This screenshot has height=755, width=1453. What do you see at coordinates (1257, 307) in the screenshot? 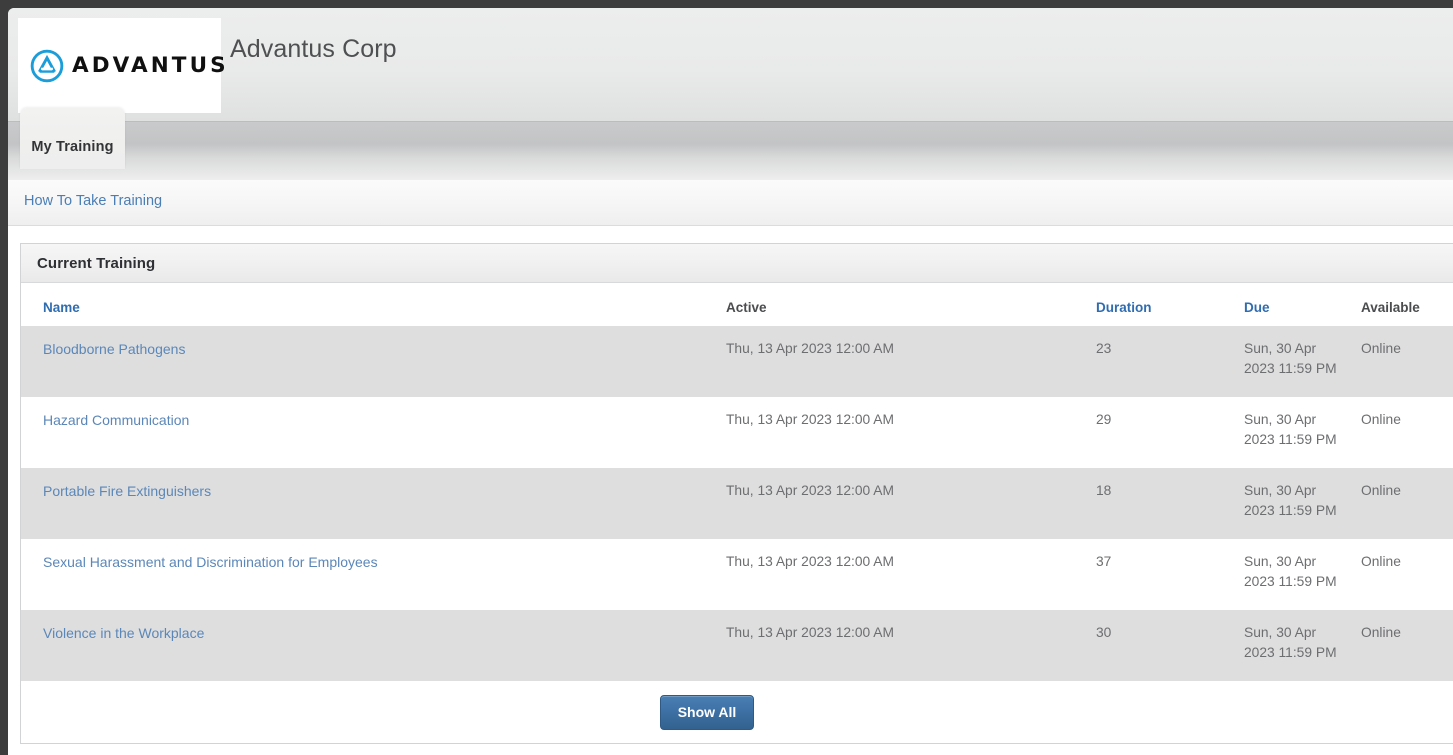
I see `column-header-due-label: Due` at bounding box center [1257, 307].